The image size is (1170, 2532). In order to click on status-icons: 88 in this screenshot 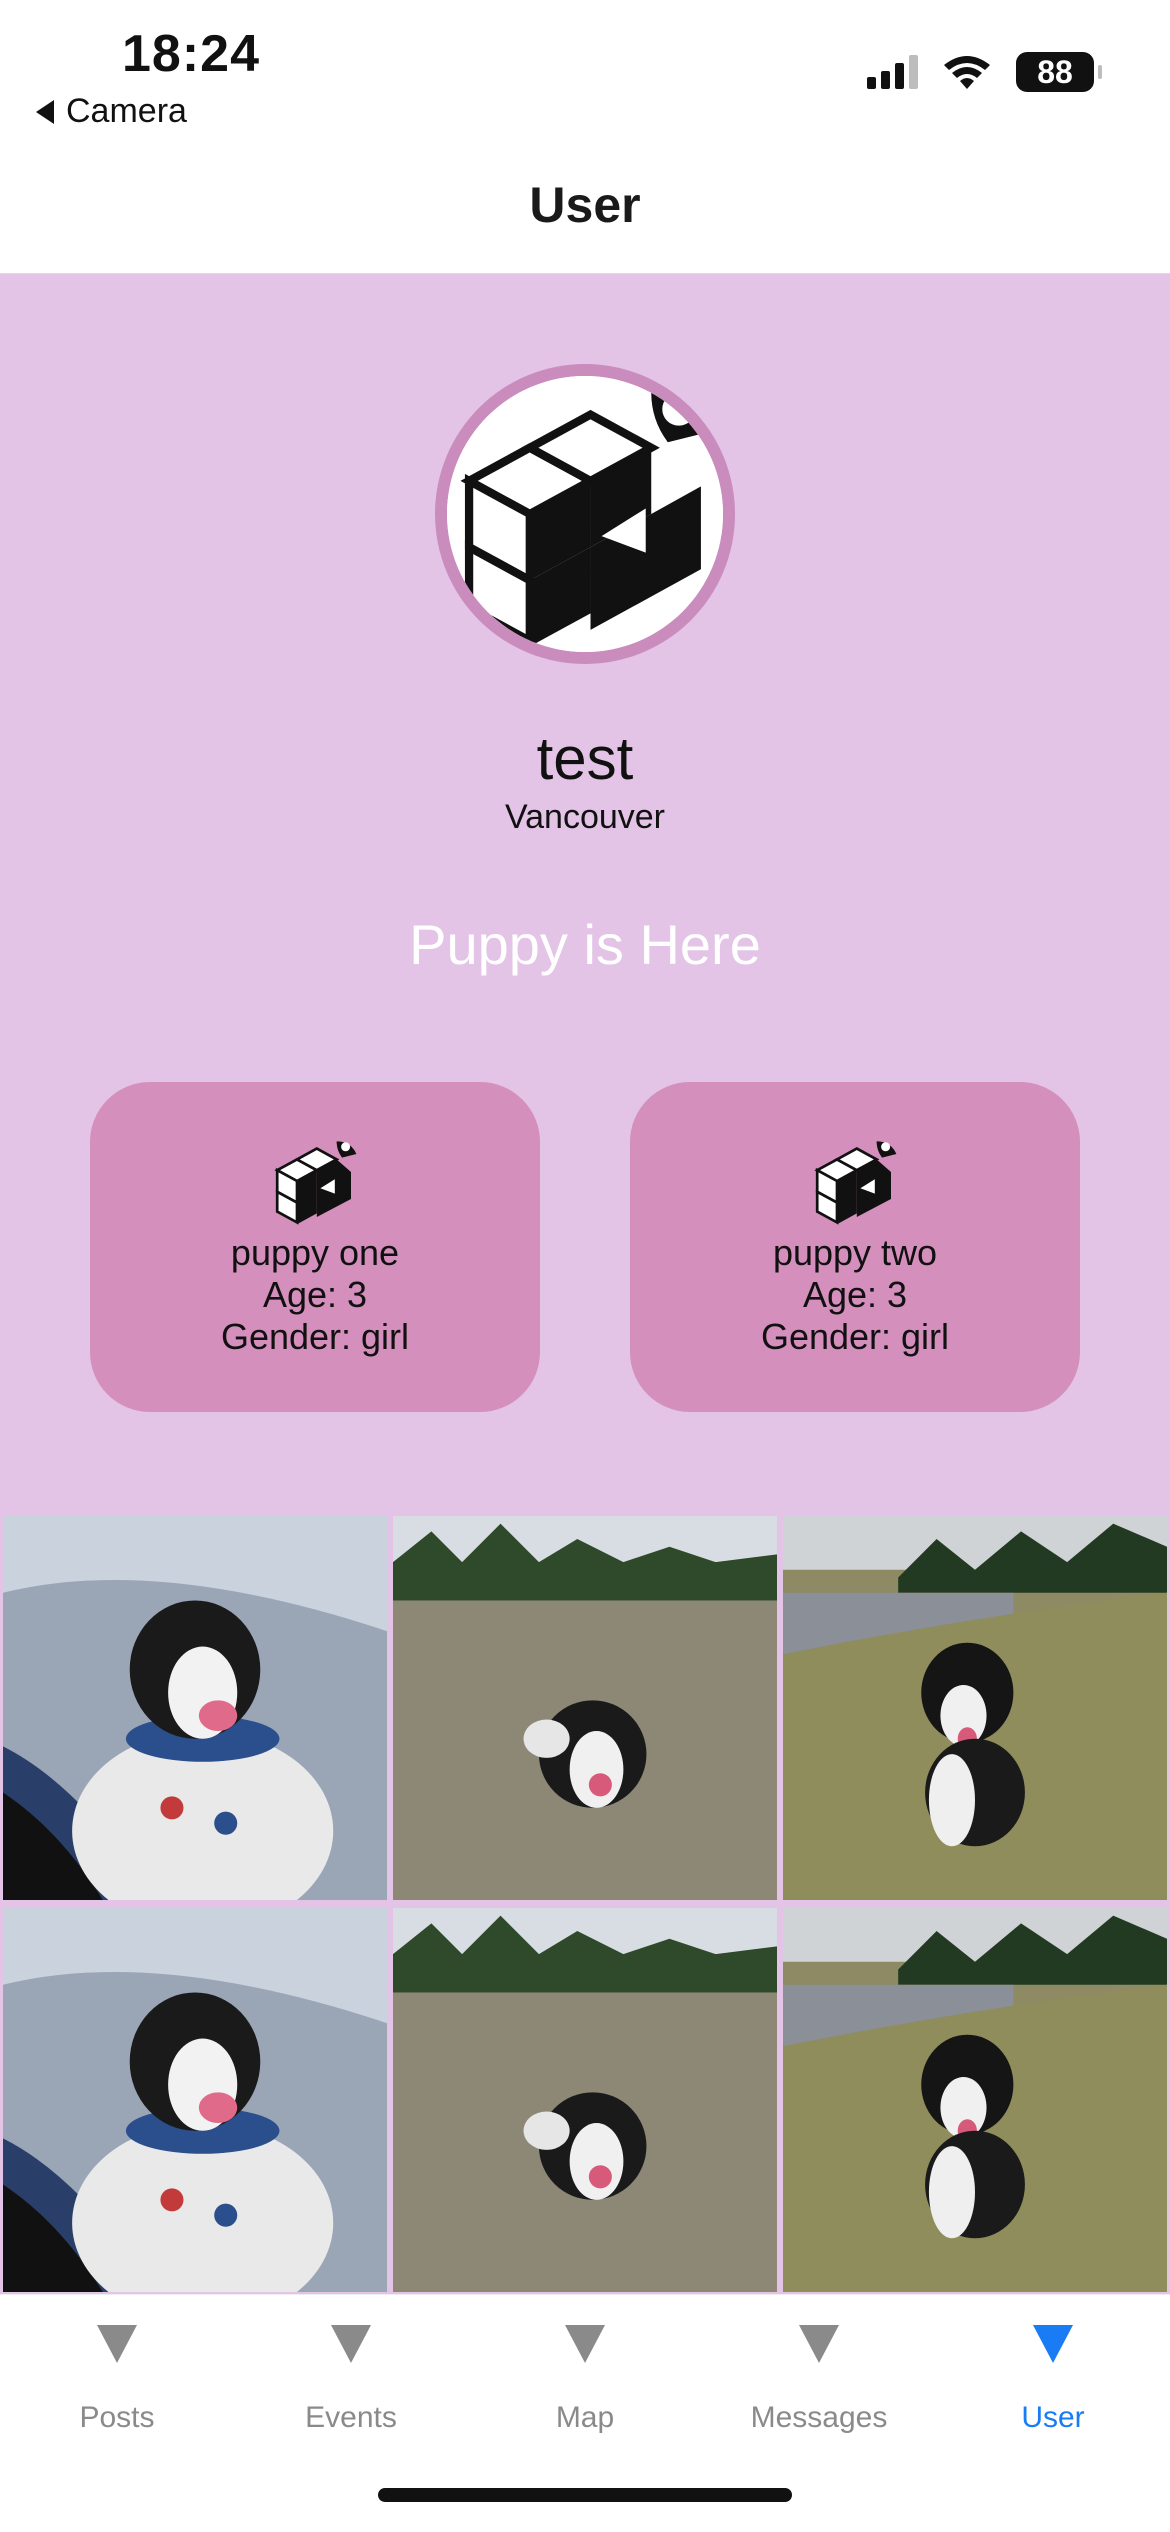, I will do `click(984, 72)`.